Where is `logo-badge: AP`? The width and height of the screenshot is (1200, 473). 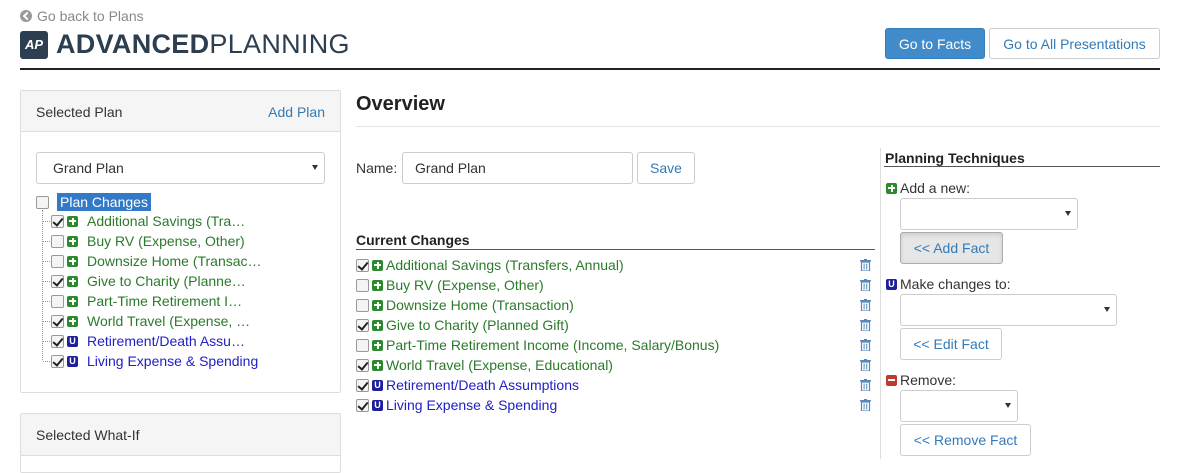
logo-badge: AP is located at coordinates (34, 44).